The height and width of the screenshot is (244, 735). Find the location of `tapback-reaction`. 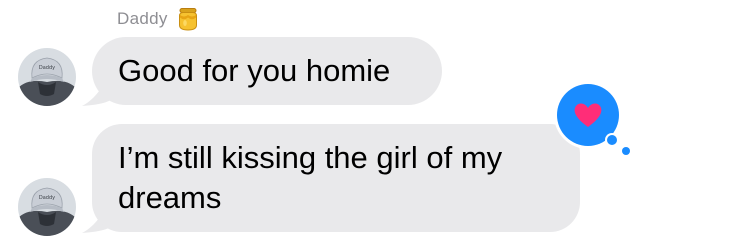

tapback-reaction is located at coordinates (591, 120).